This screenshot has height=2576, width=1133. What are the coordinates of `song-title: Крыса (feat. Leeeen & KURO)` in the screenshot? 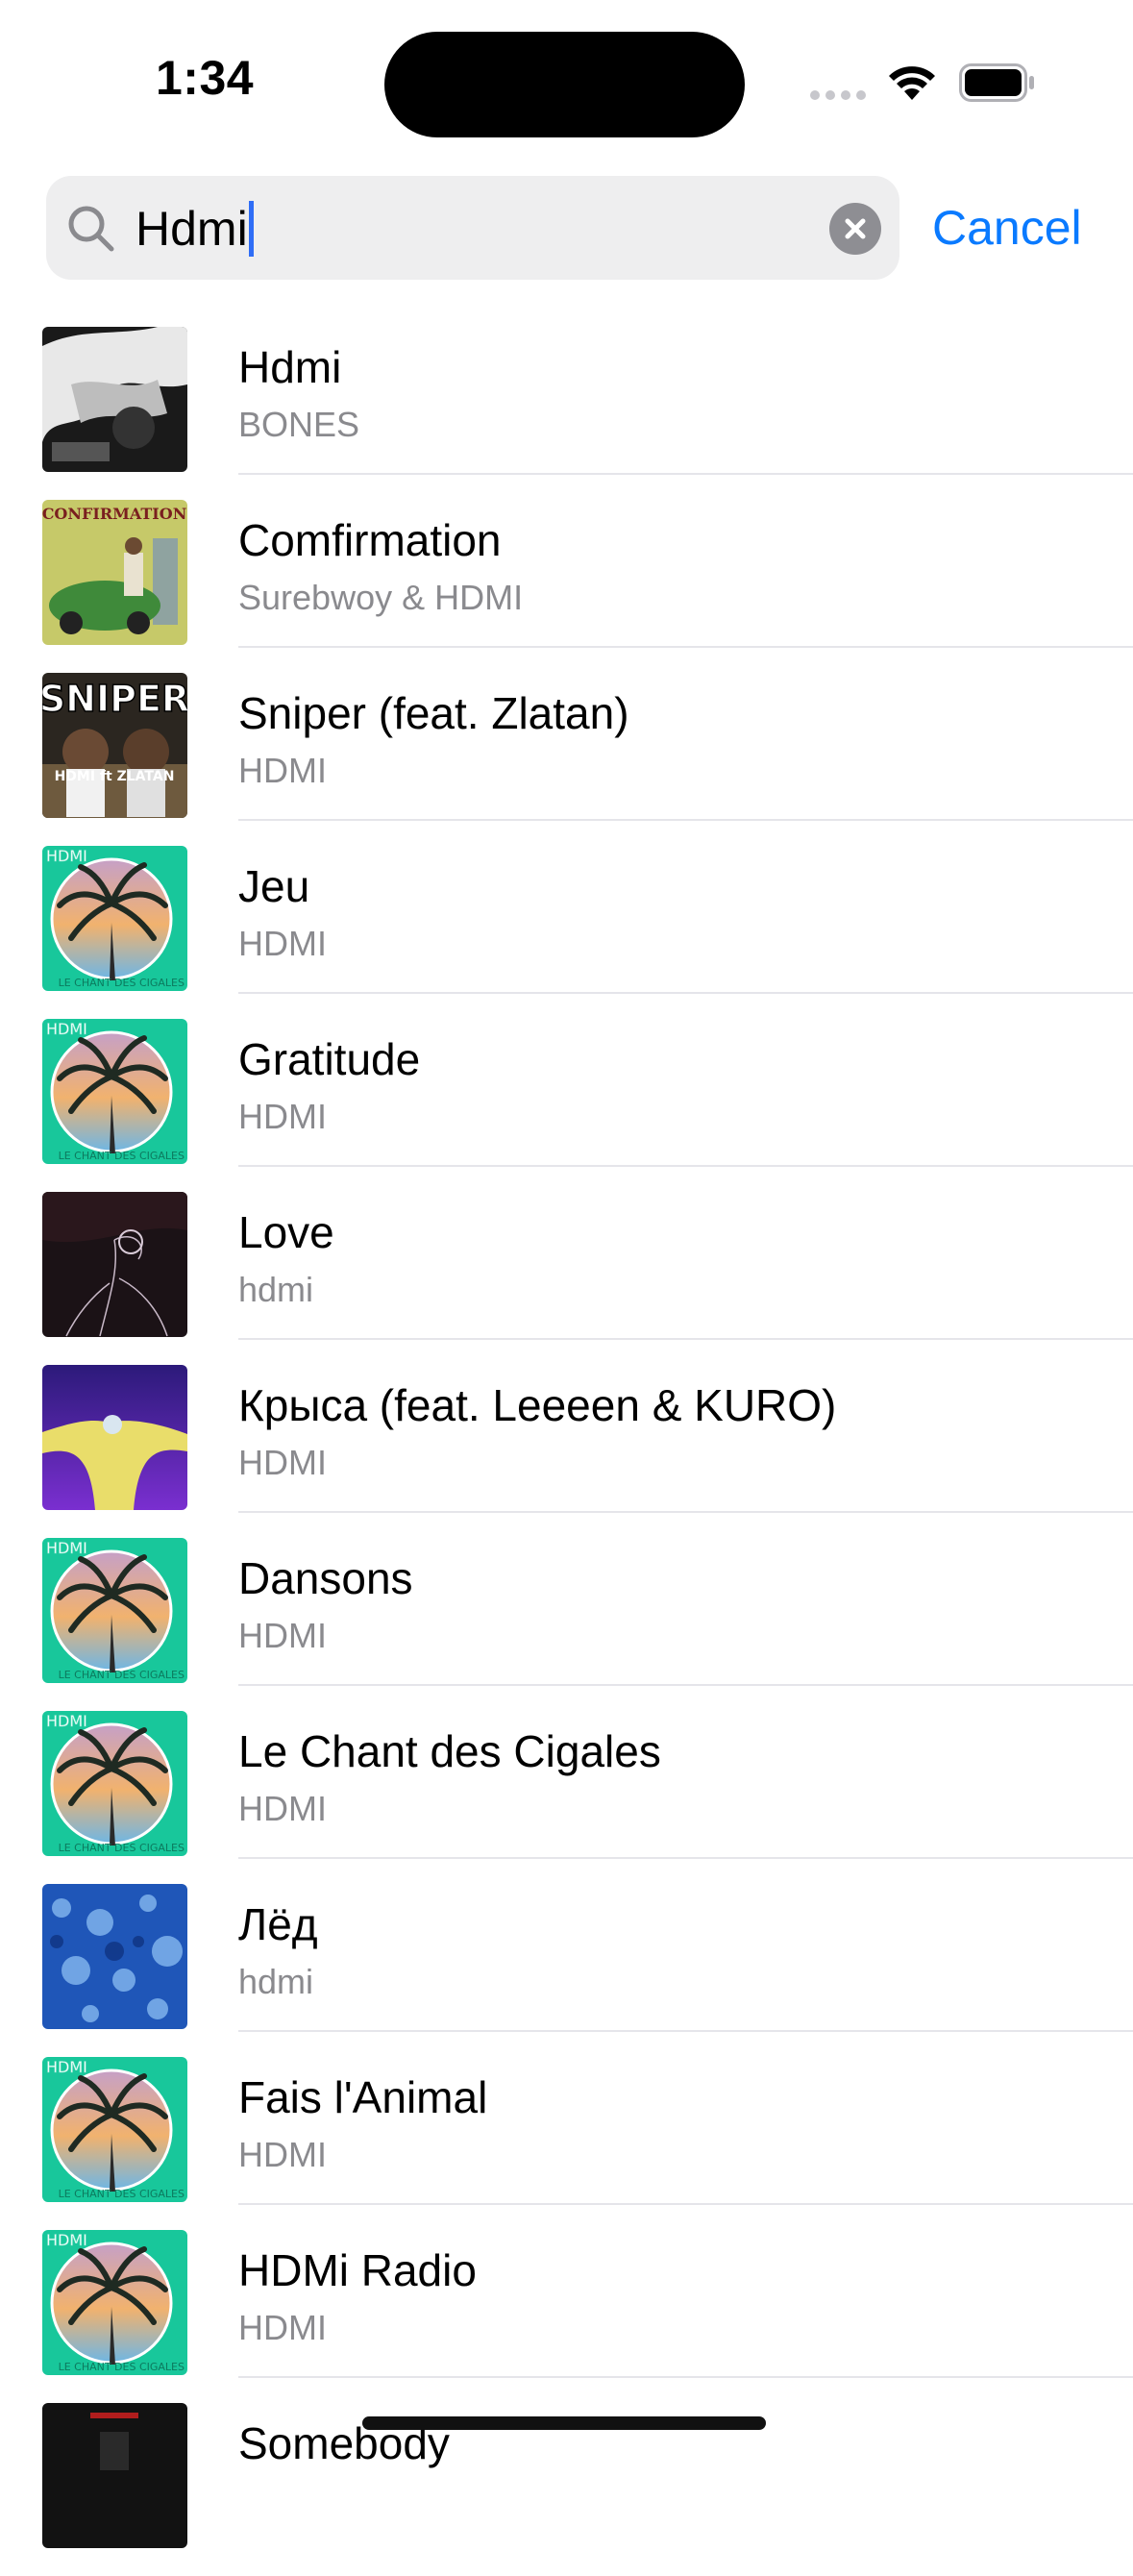 It's located at (537, 1405).